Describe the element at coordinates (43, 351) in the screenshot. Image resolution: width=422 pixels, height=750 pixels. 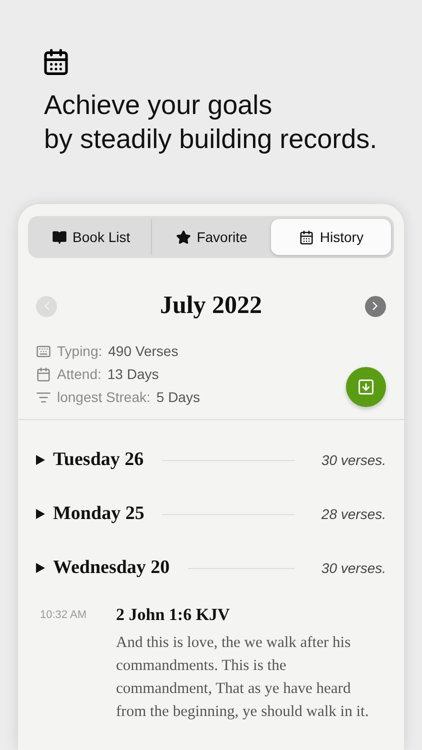
I see `keyboard-icon` at that location.